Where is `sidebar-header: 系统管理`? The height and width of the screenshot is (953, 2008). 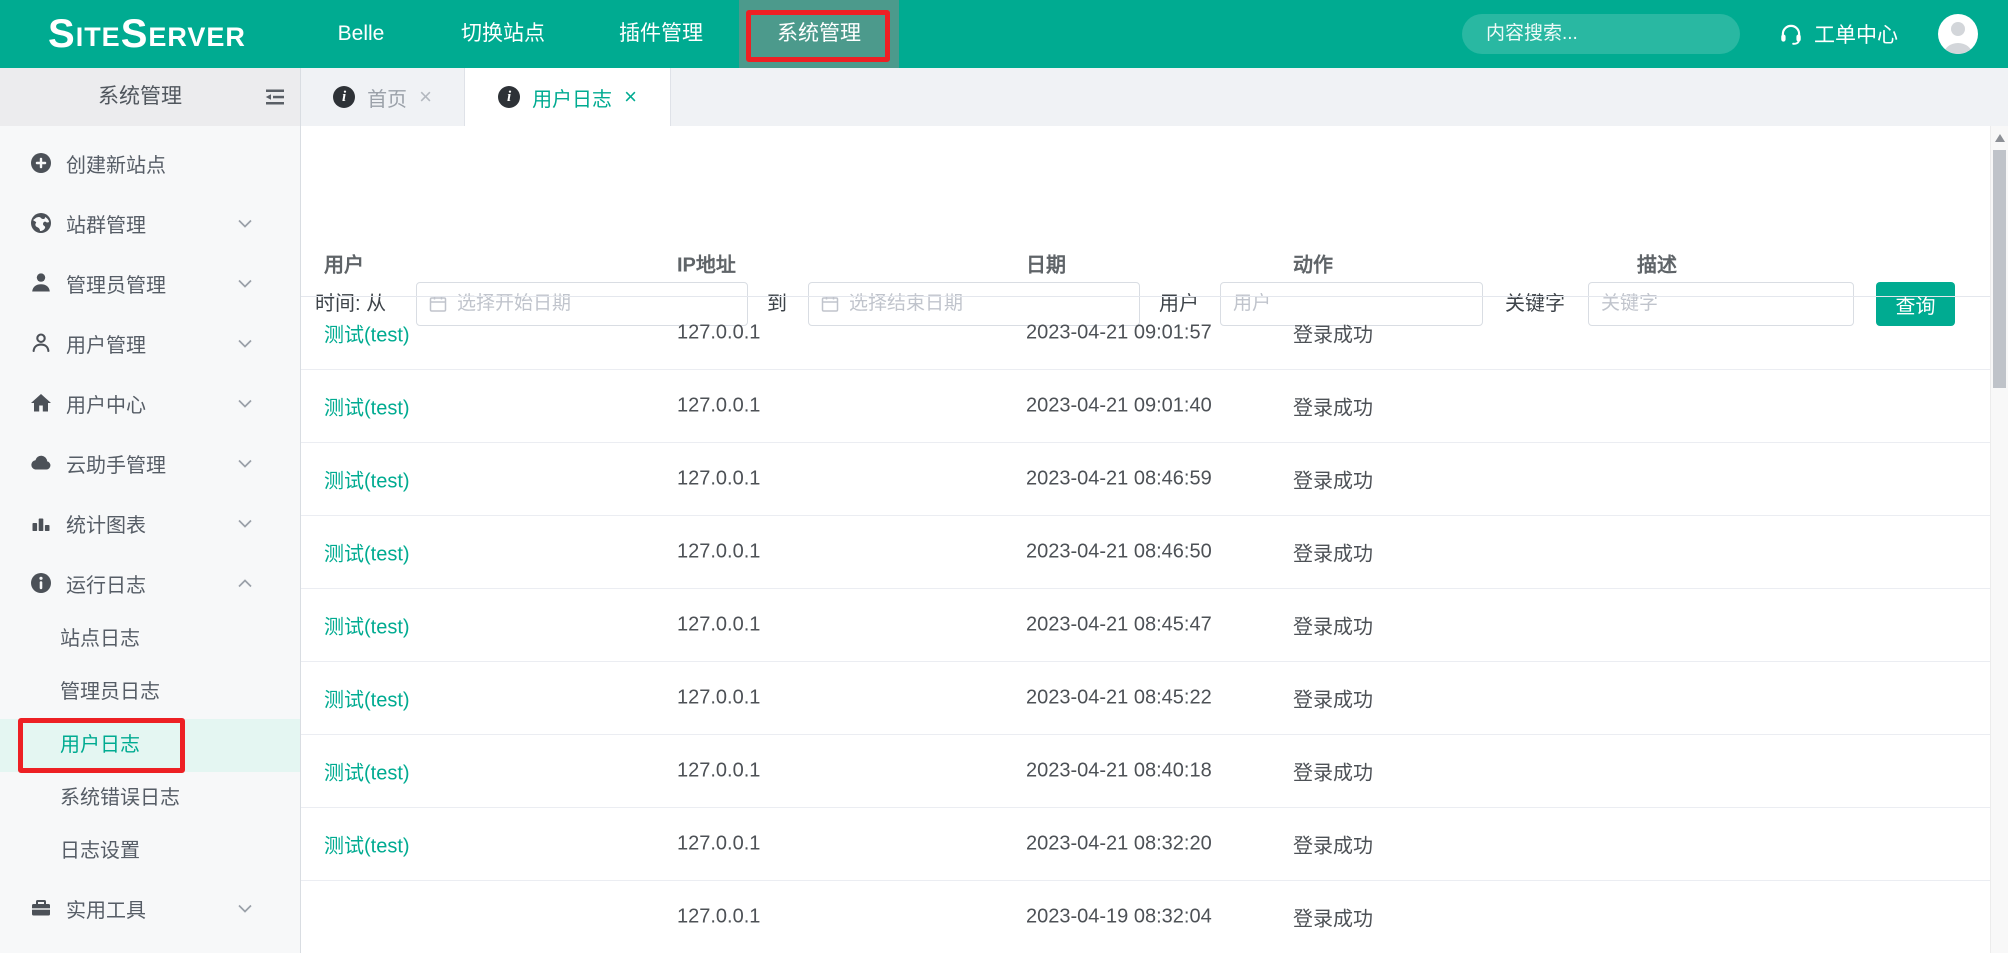 sidebar-header: 系统管理 is located at coordinates (150, 97).